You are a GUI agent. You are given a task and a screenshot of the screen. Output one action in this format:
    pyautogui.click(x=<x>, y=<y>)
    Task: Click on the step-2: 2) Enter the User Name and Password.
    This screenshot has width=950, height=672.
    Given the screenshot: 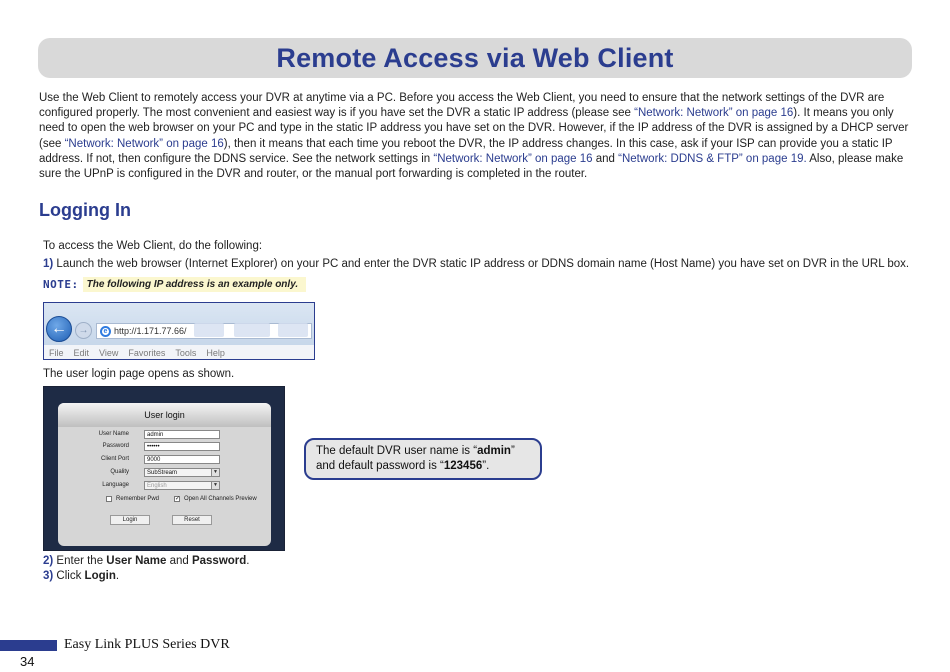 What is the action you would take?
    pyautogui.click(x=146, y=561)
    